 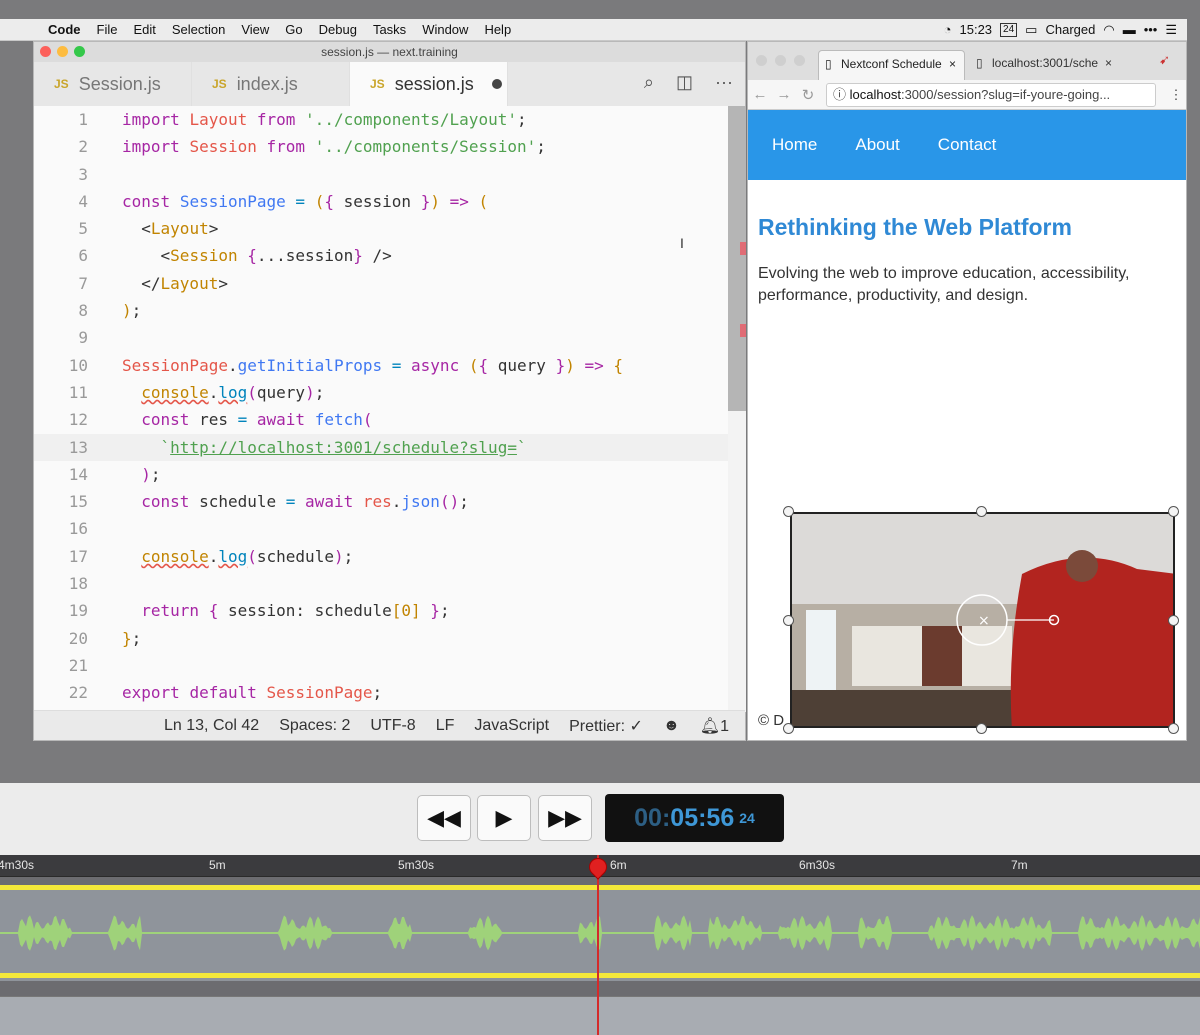 What do you see at coordinates (496, 84) in the screenshot?
I see `unsaved-dot-icon` at bounding box center [496, 84].